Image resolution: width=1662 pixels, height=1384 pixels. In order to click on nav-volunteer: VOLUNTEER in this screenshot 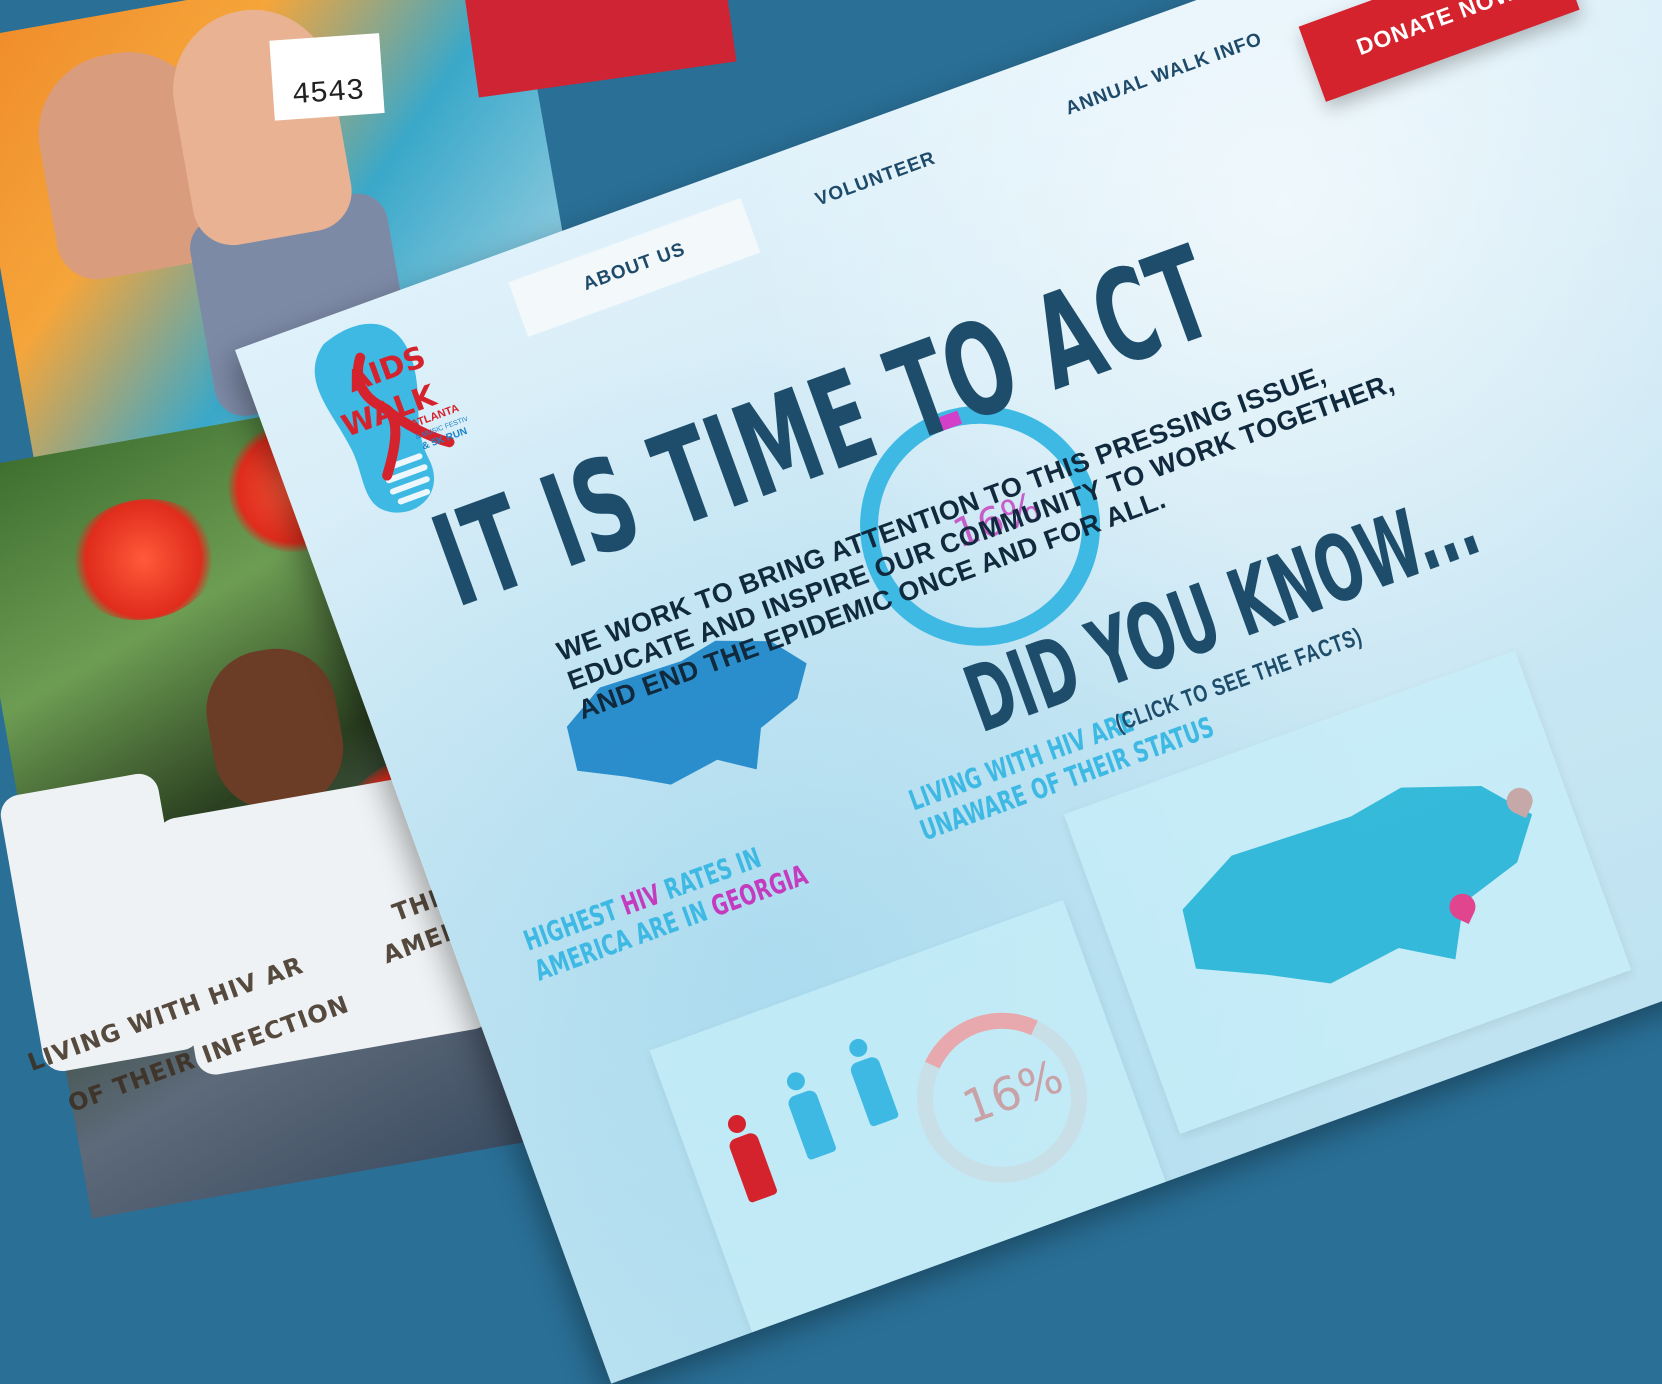, I will do `click(876, 180)`.